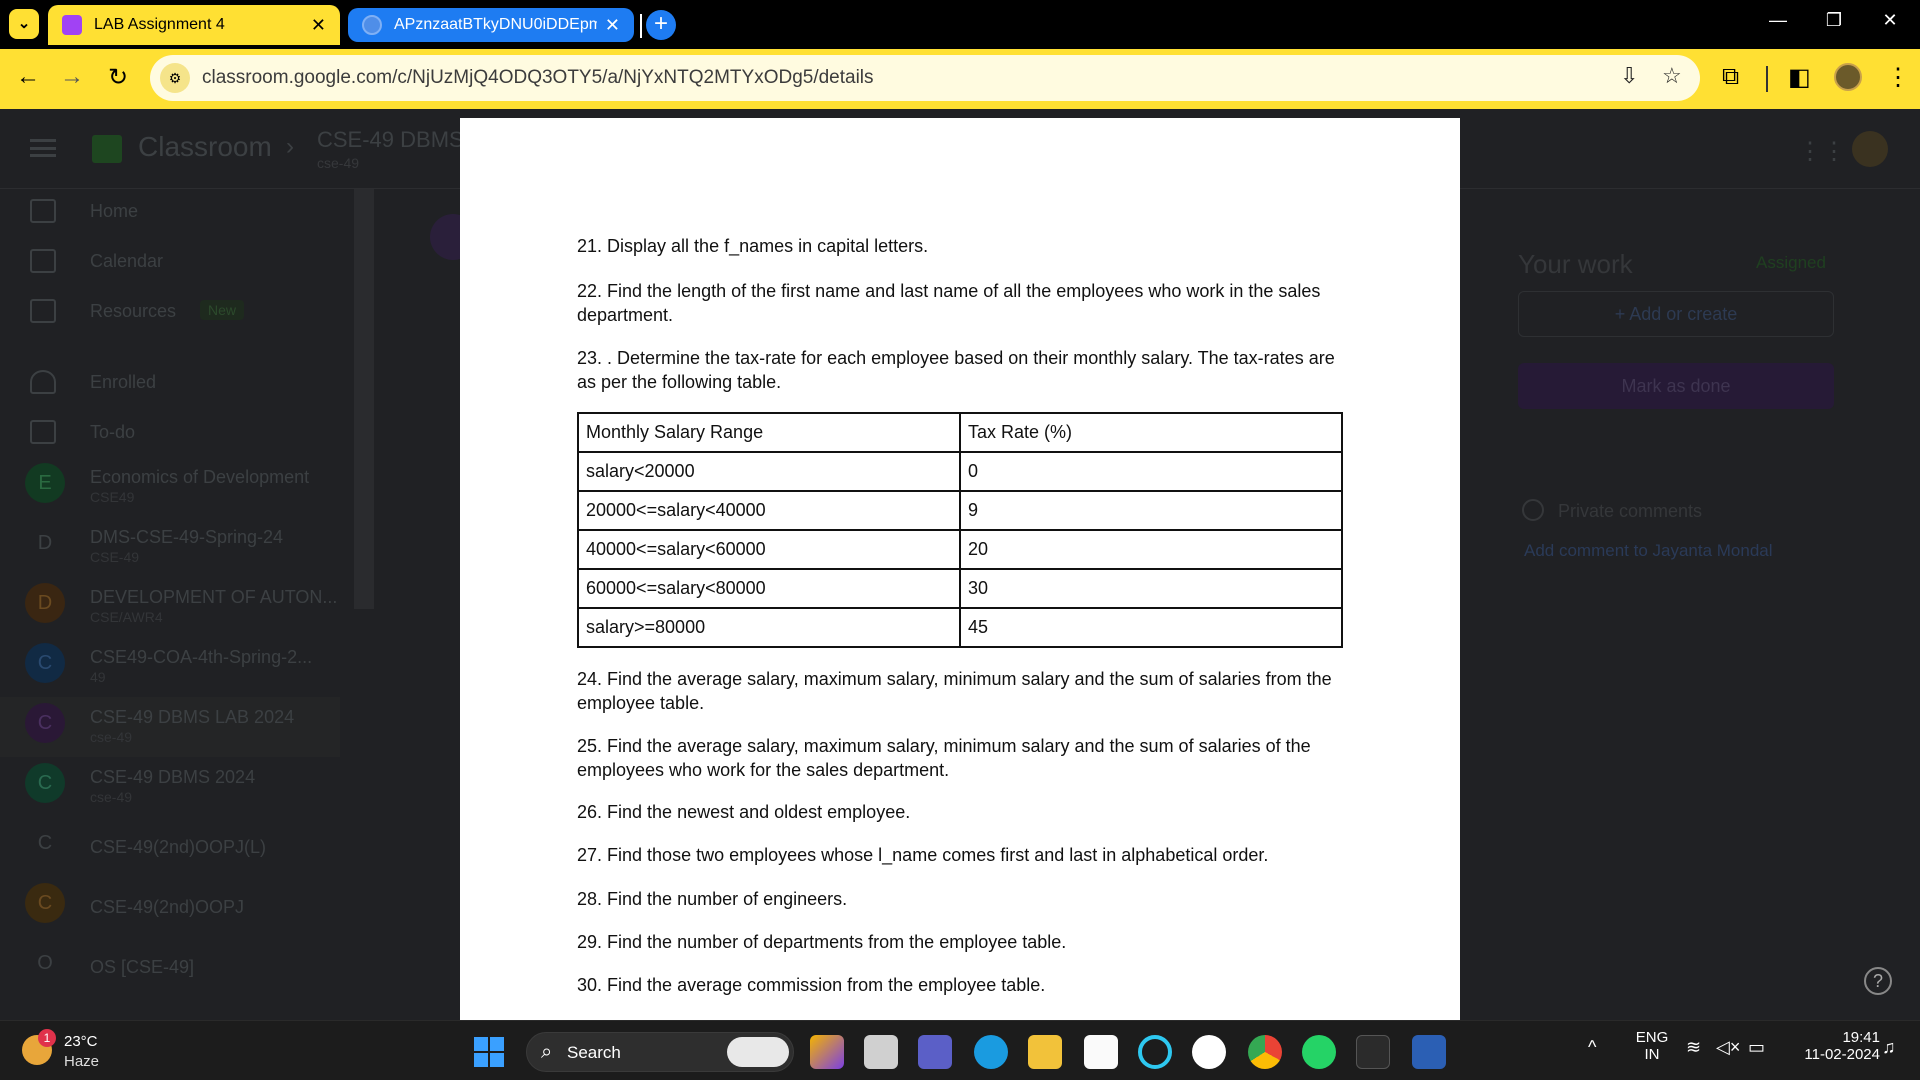  I want to click on temperature: 23°C, so click(81, 1041).